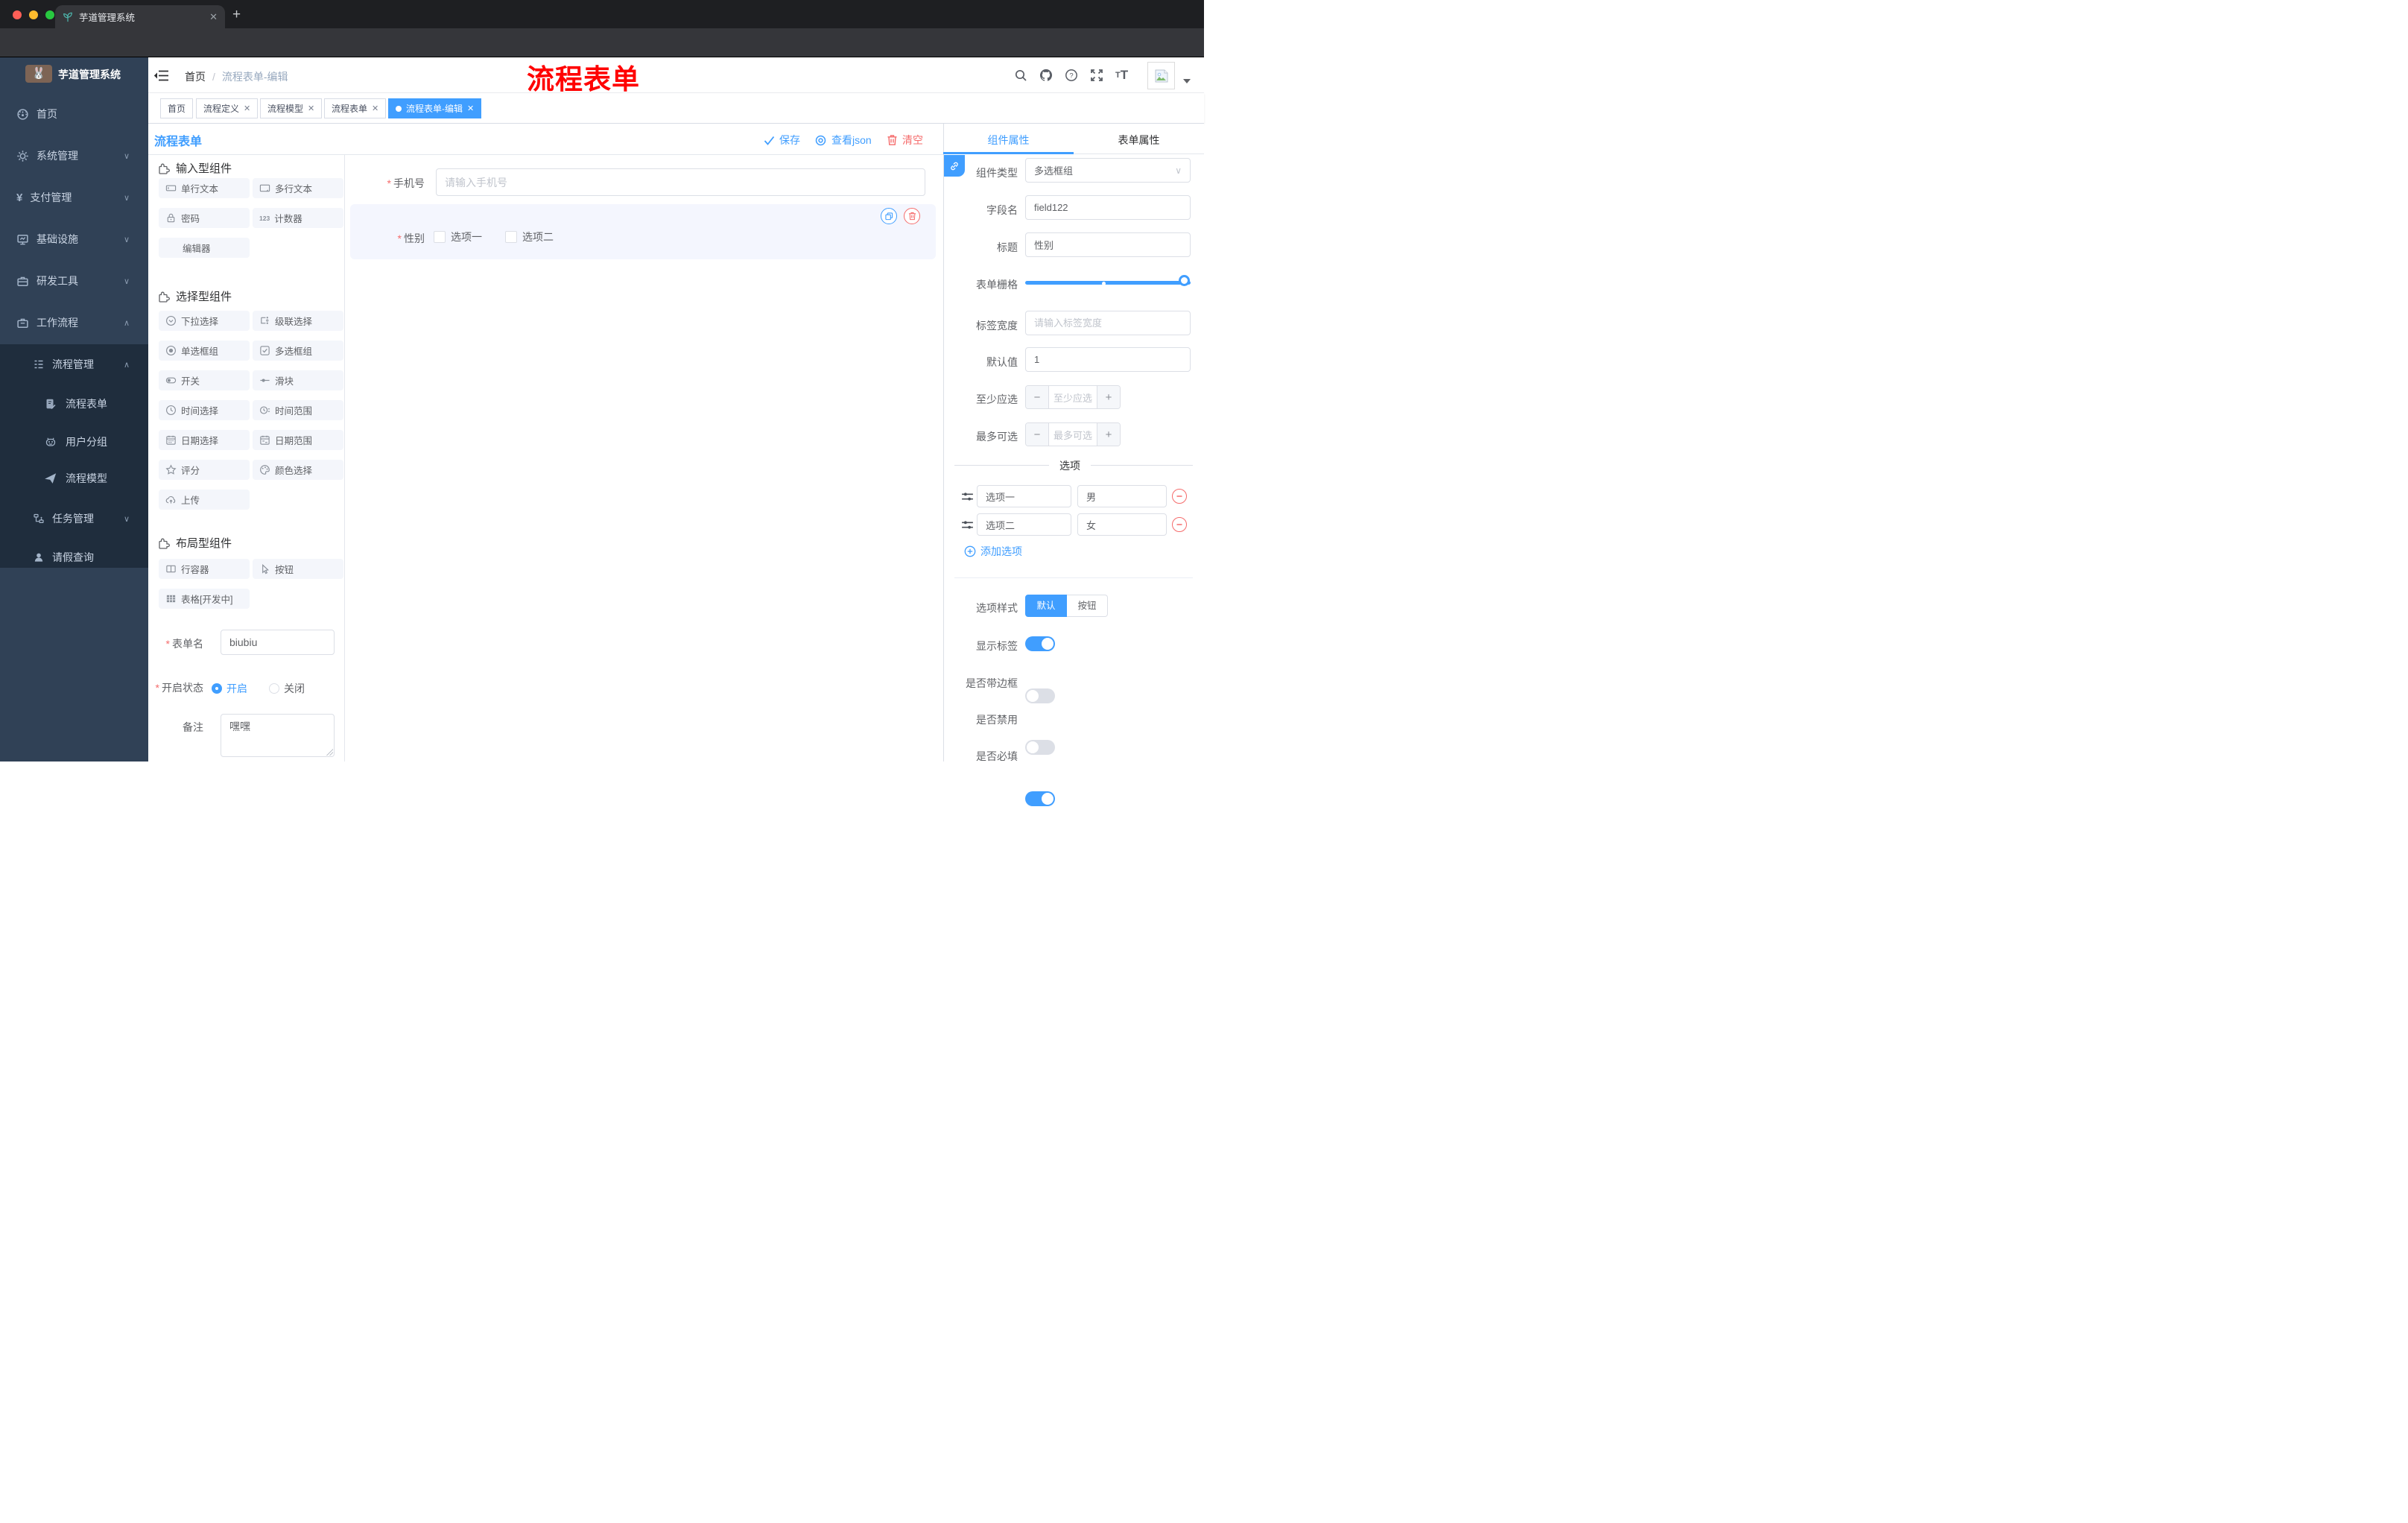 This screenshot has height=1523, width=2408. Describe the element at coordinates (1108, 323) in the screenshot. I see `label-width-input` at that location.